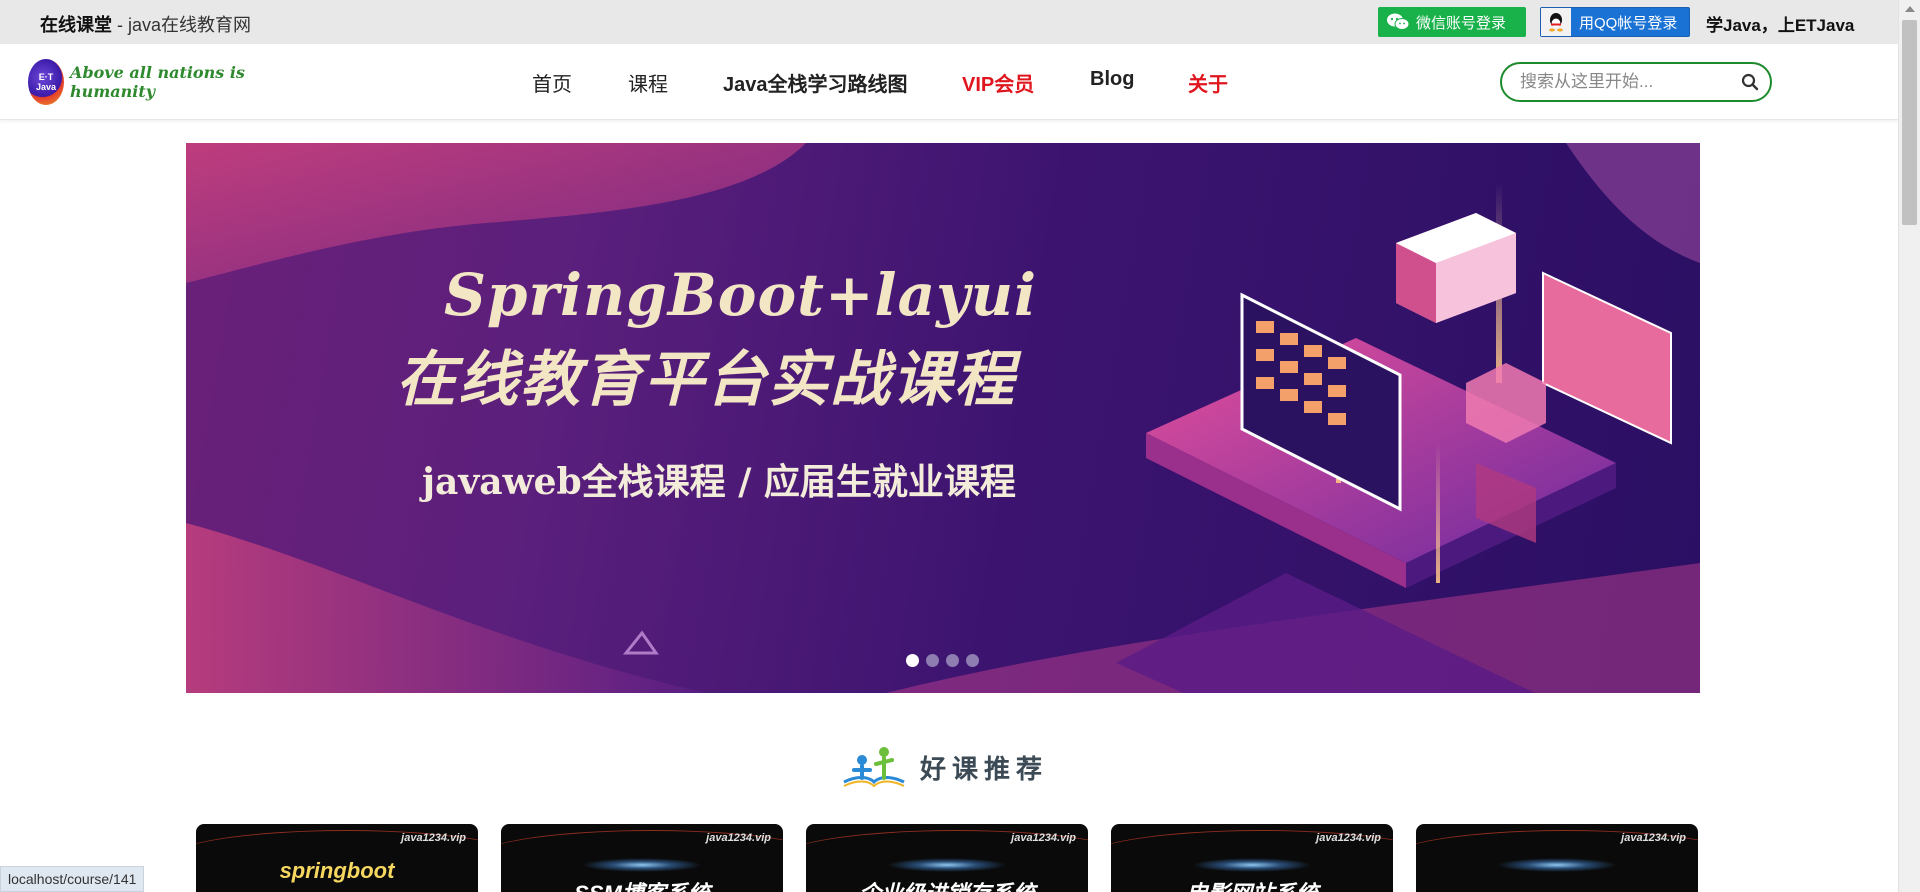 The height and width of the screenshot is (892, 1920). Describe the element at coordinates (874, 767) in the screenshot. I see `reading-person-icon` at that location.